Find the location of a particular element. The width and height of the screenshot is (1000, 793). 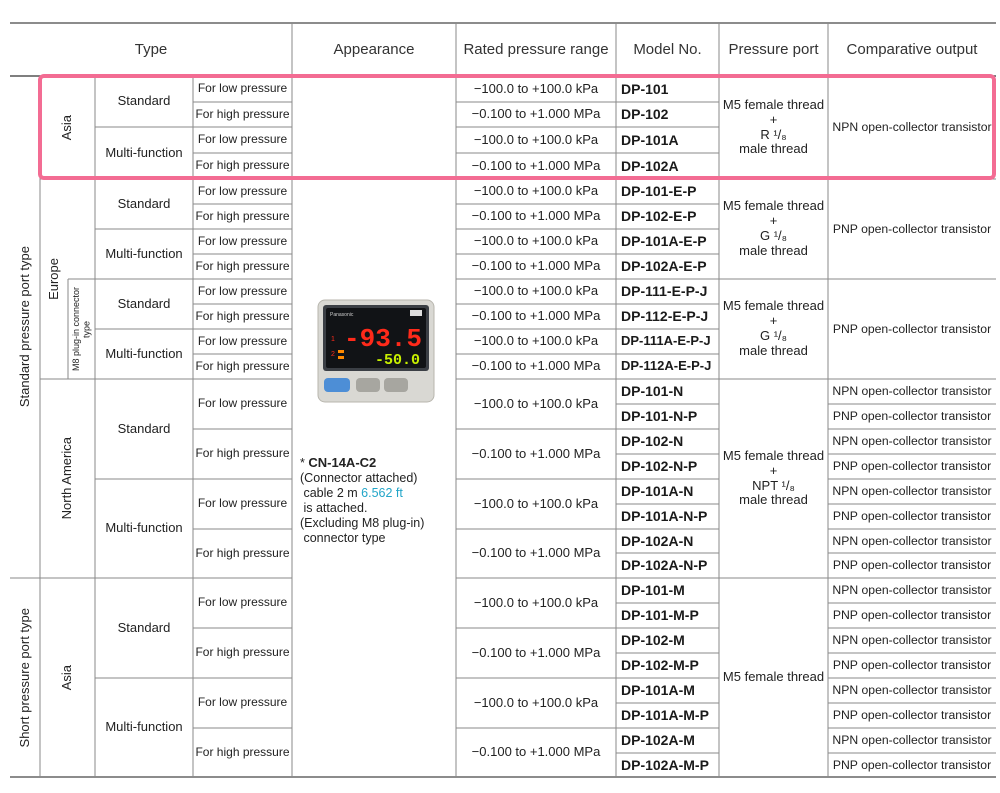

header-model-no: Model No. is located at coordinates (667, 49).